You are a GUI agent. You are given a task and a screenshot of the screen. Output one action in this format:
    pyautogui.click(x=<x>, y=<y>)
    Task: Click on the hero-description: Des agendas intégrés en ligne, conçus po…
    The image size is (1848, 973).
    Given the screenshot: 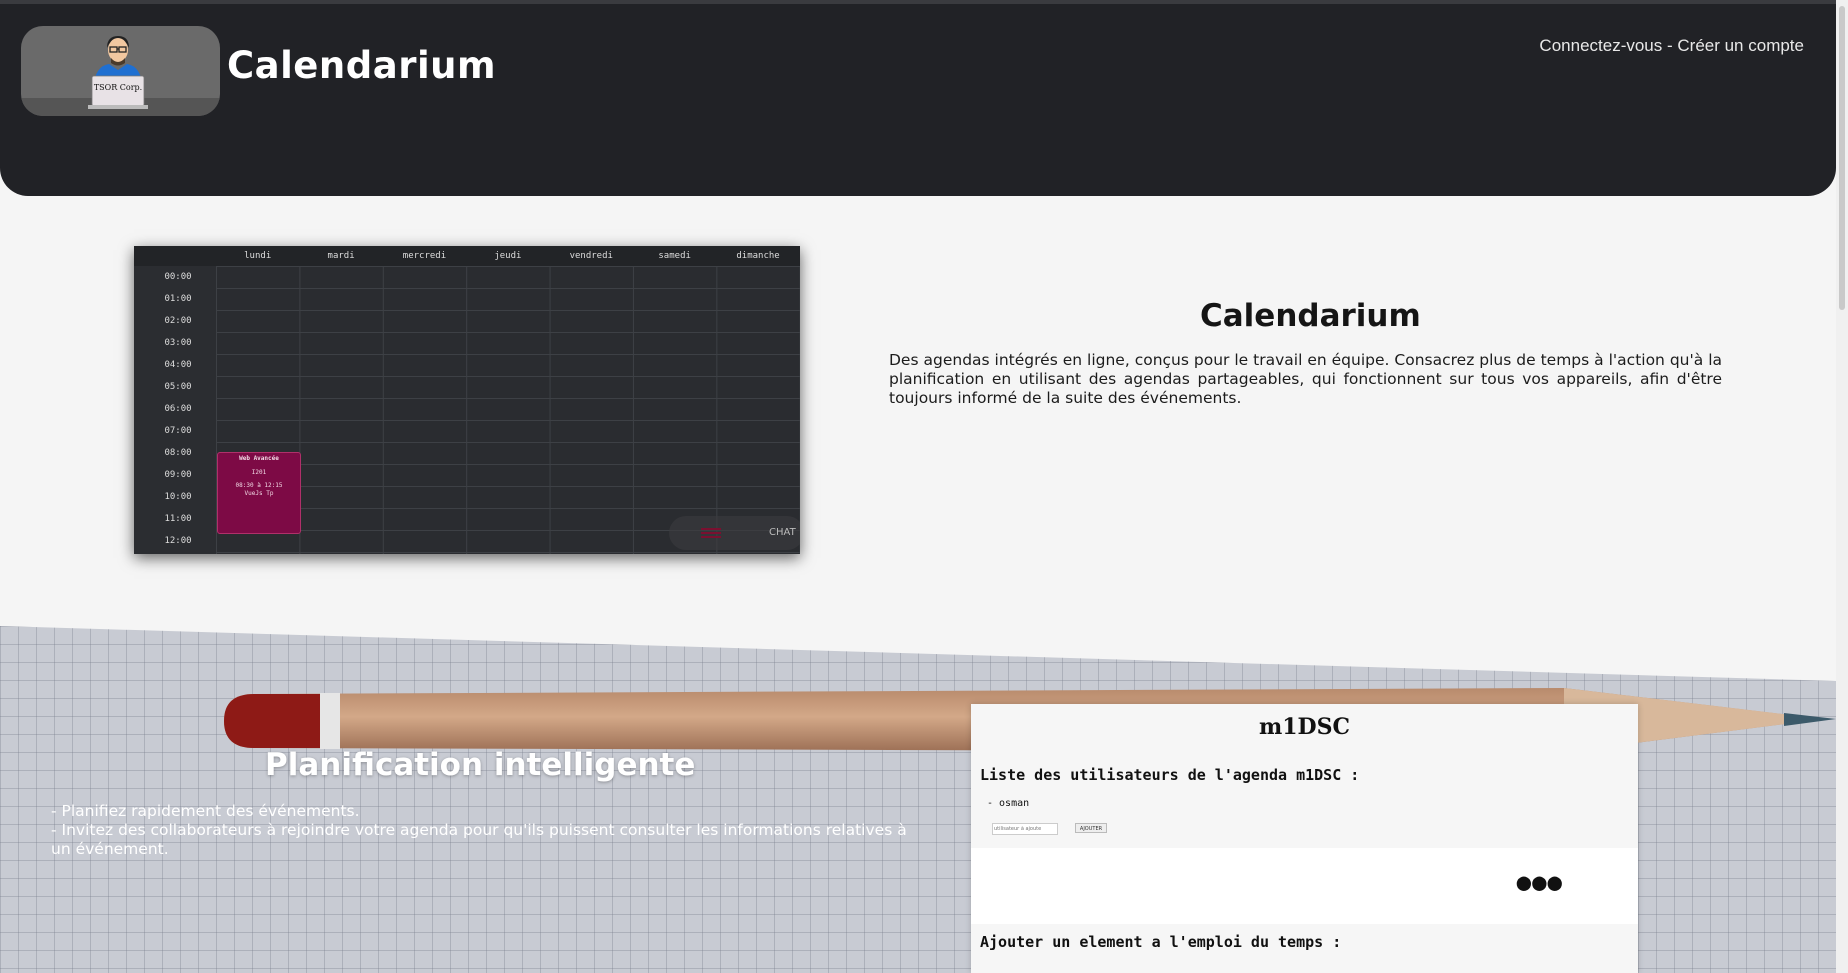 What is the action you would take?
    pyautogui.click(x=1305, y=379)
    